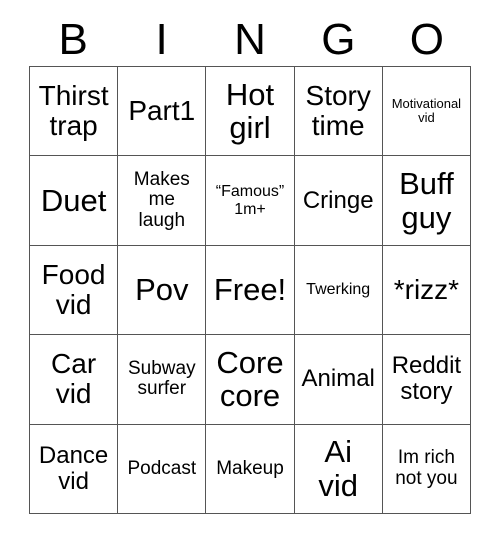  I want to click on bingo-cell-r3c3: Free!, so click(250, 290).